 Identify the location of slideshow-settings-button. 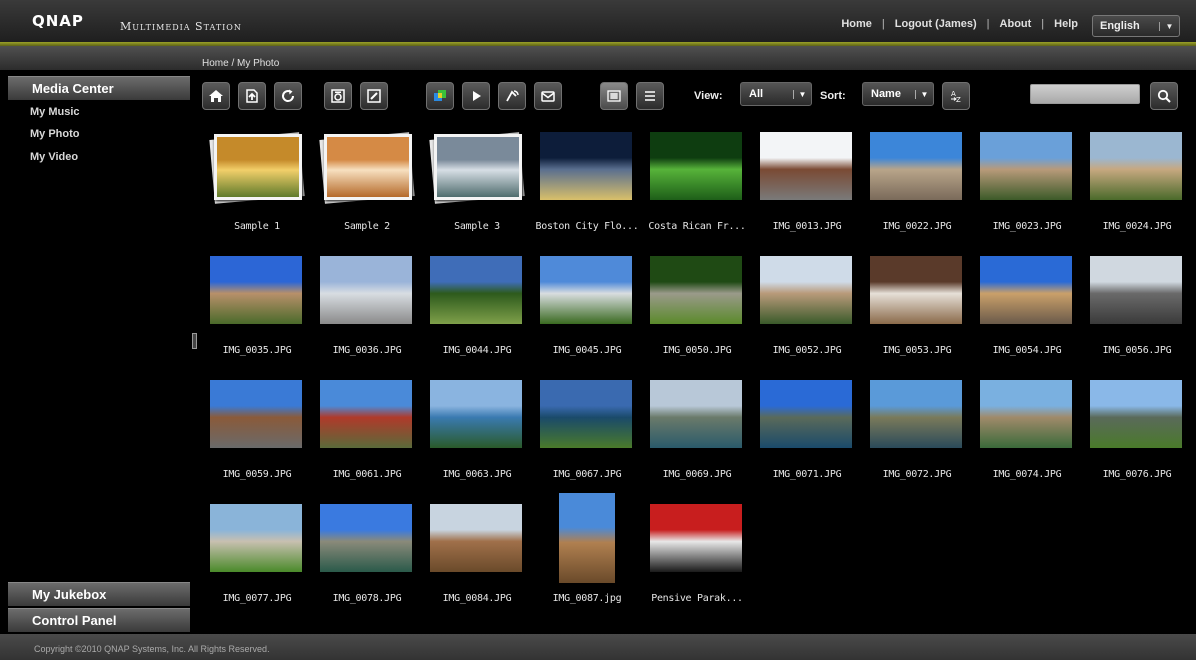
(338, 96).